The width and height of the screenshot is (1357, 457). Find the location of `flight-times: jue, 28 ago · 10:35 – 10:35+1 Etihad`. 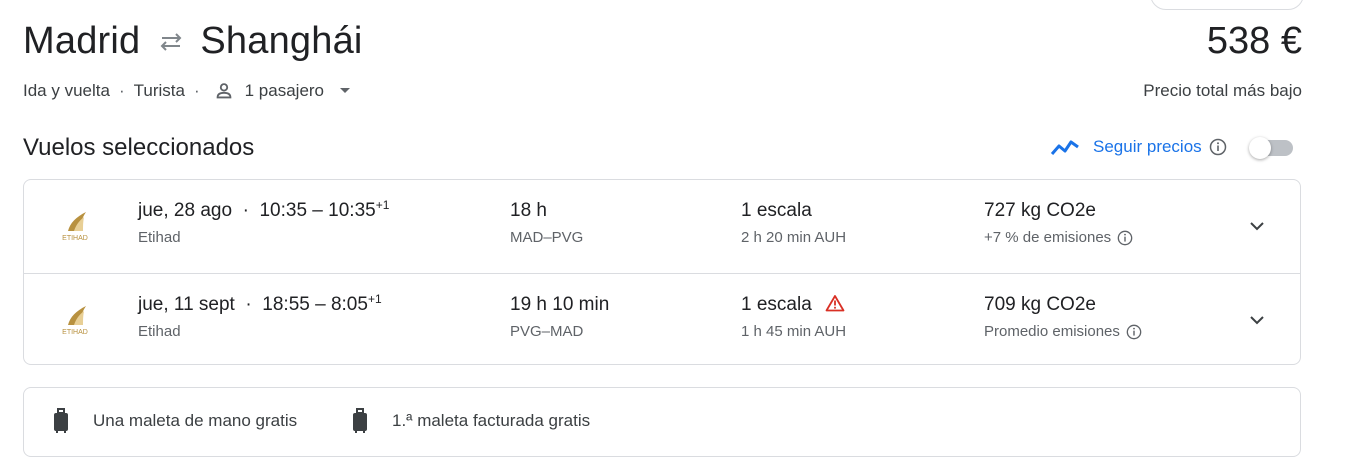

flight-times: jue, 28 ago · 10:35 – 10:35+1 Etihad is located at coordinates (264, 222).